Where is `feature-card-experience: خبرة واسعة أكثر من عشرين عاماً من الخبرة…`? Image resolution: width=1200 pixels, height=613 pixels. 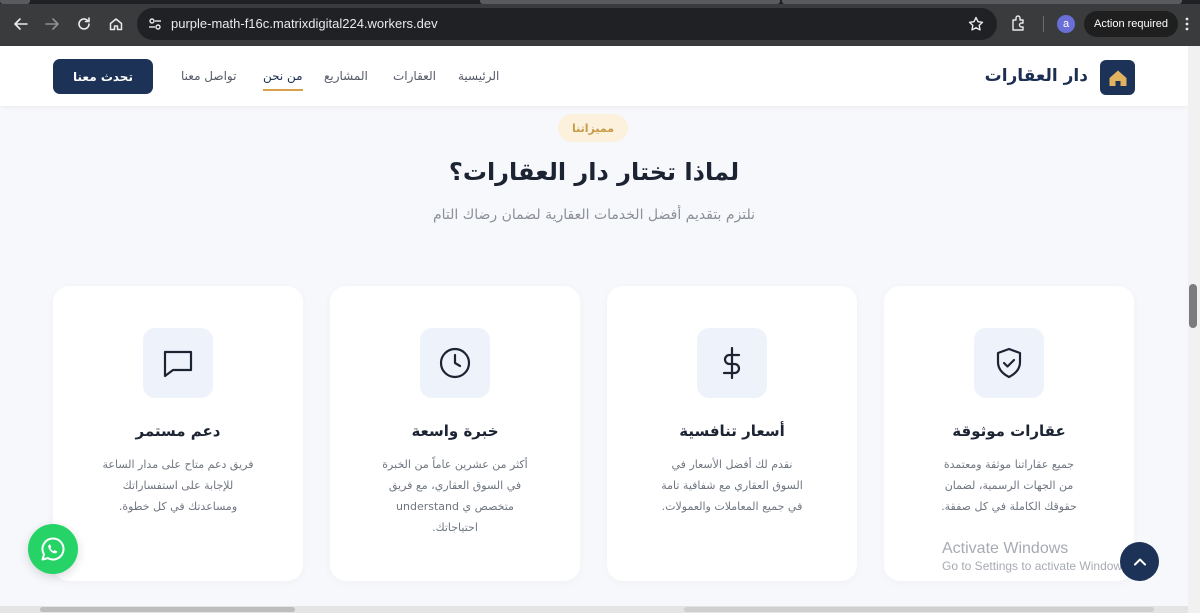 feature-card-experience: خبرة واسعة أكثر من عشرين عاماً من الخبرة… is located at coordinates (455, 433).